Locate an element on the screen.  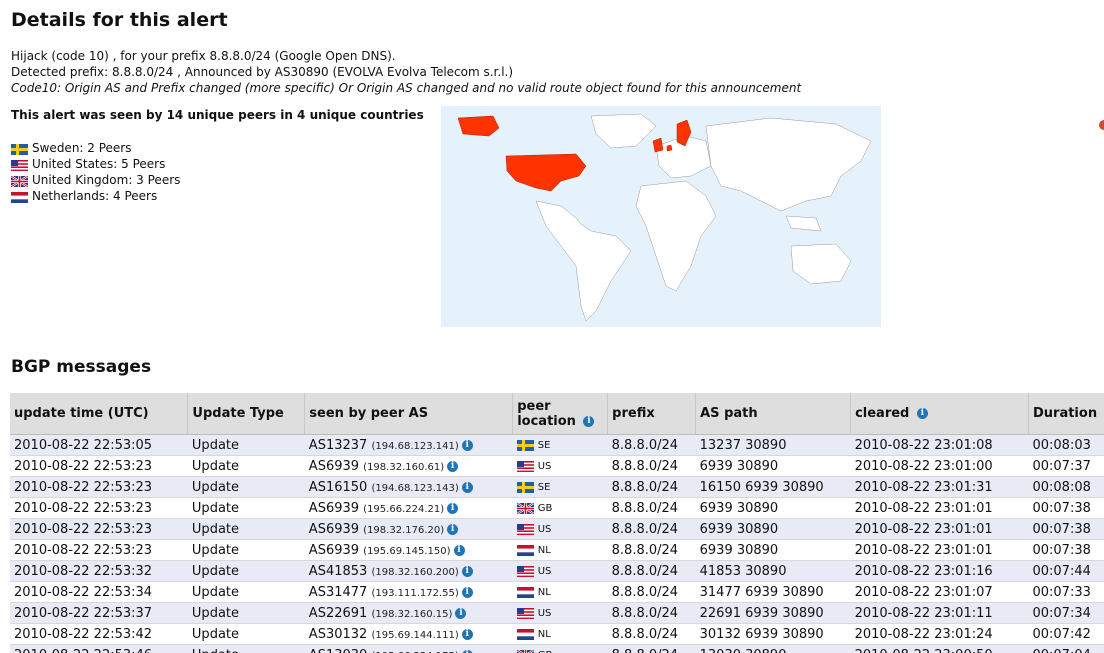
peer-as-number: AS31477 is located at coordinates (338, 592).